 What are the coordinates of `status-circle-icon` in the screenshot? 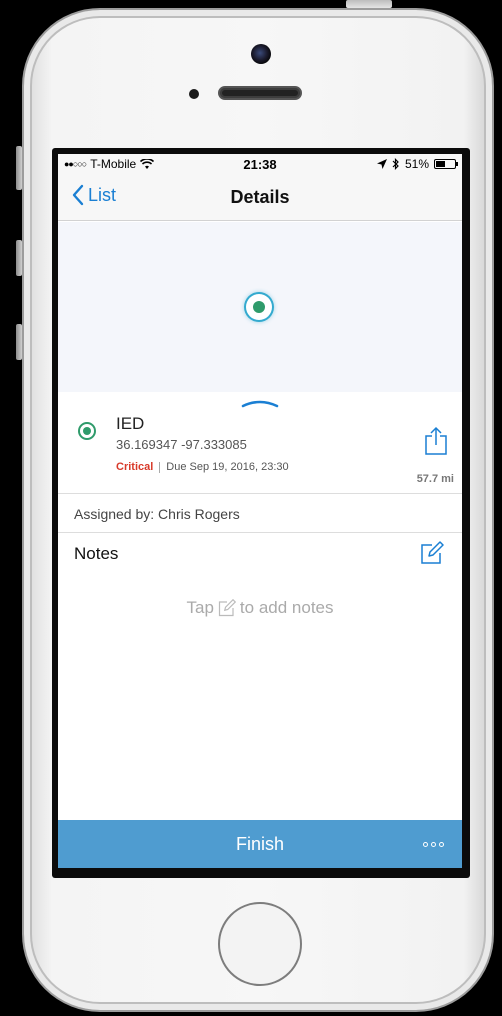 It's located at (87, 431).